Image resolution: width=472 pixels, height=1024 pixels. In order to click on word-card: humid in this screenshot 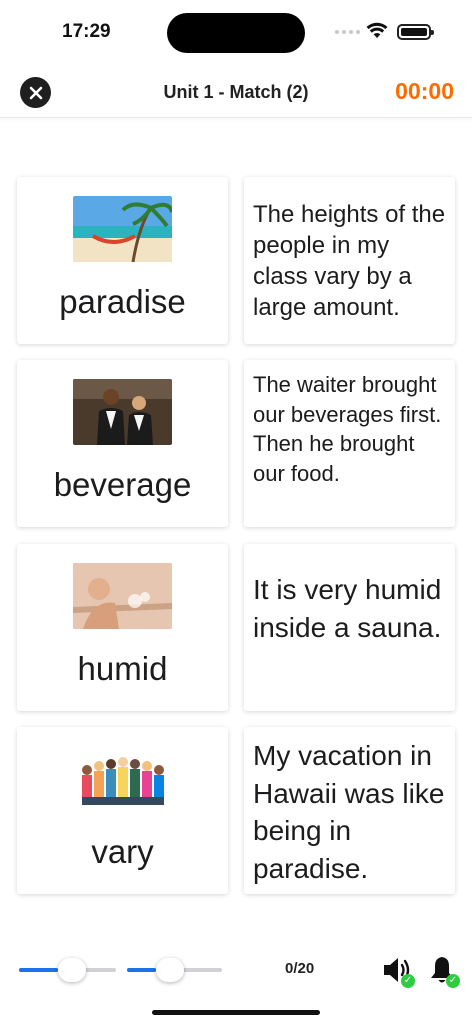, I will do `click(122, 627)`.